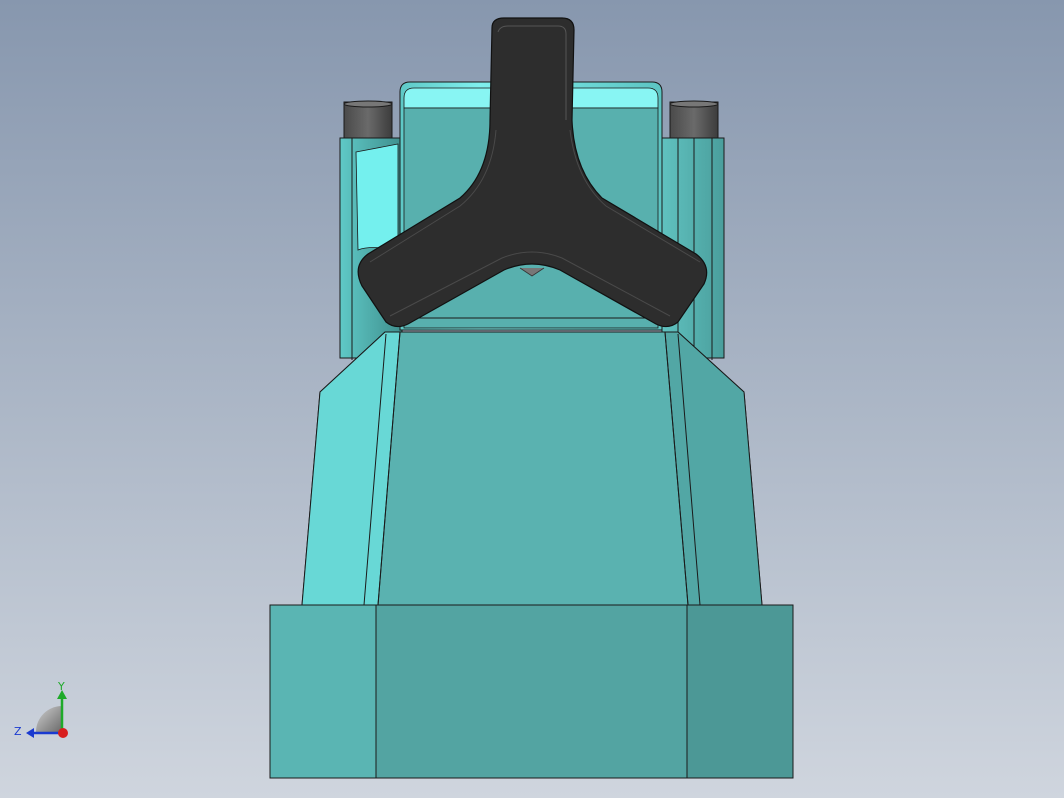  I want to click on main-body, so click(532, 468).